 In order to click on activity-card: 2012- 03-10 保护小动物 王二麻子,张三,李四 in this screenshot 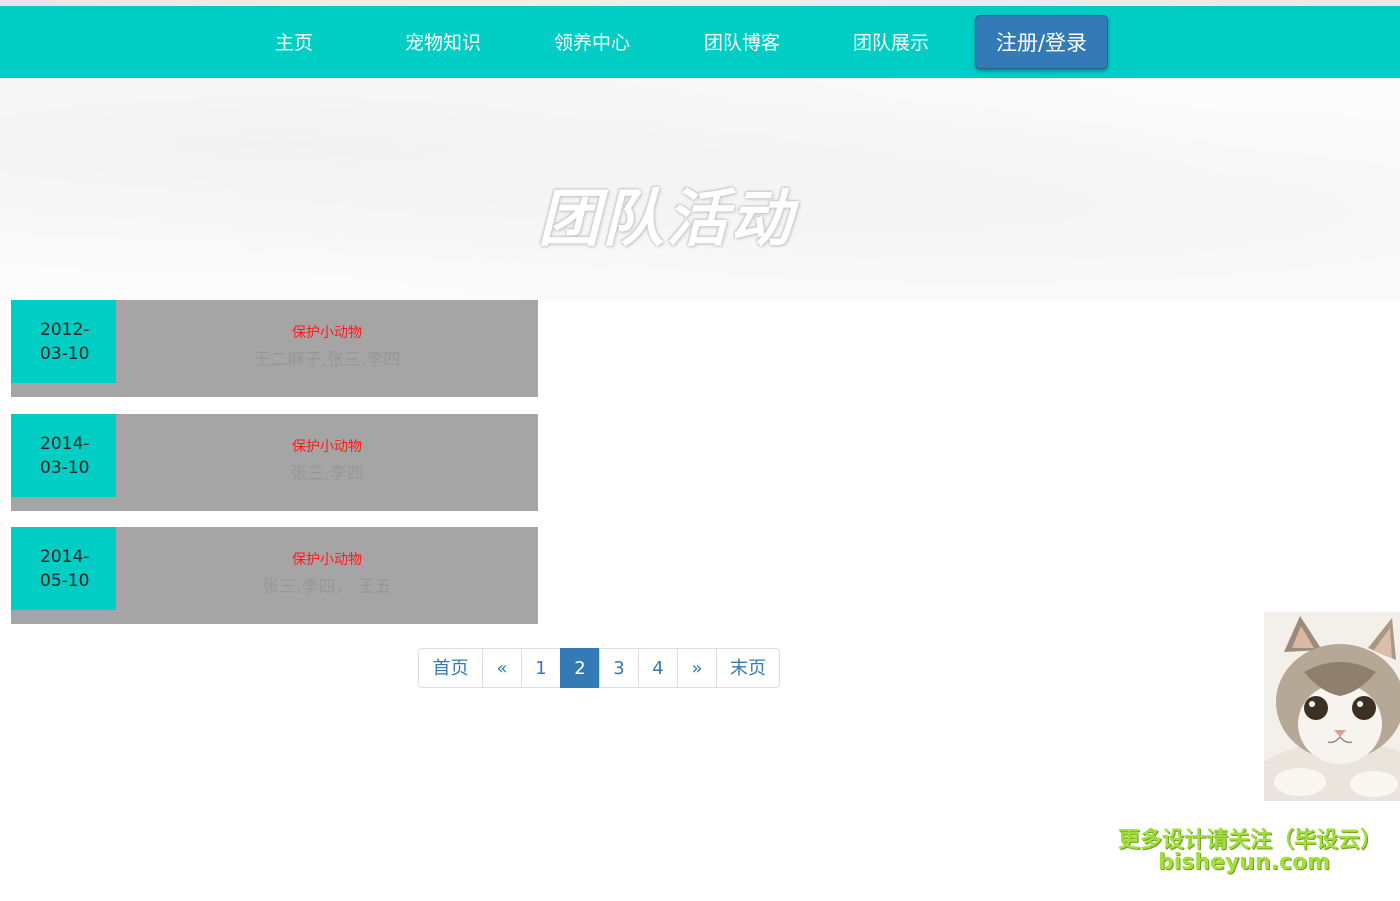, I will do `click(274, 348)`.